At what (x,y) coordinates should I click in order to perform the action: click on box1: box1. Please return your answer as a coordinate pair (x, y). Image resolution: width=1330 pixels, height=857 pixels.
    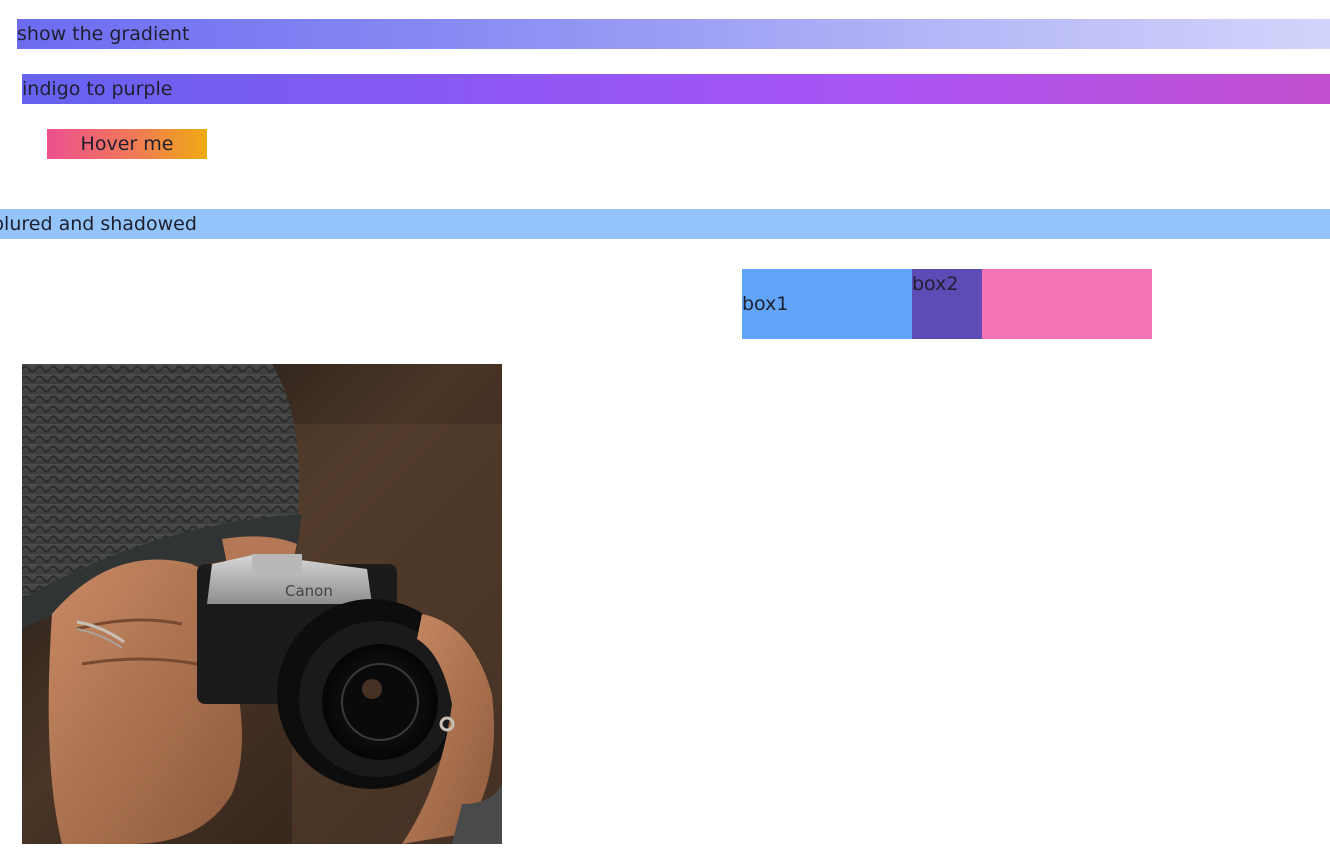
    Looking at the image, I should click on (827, 304).